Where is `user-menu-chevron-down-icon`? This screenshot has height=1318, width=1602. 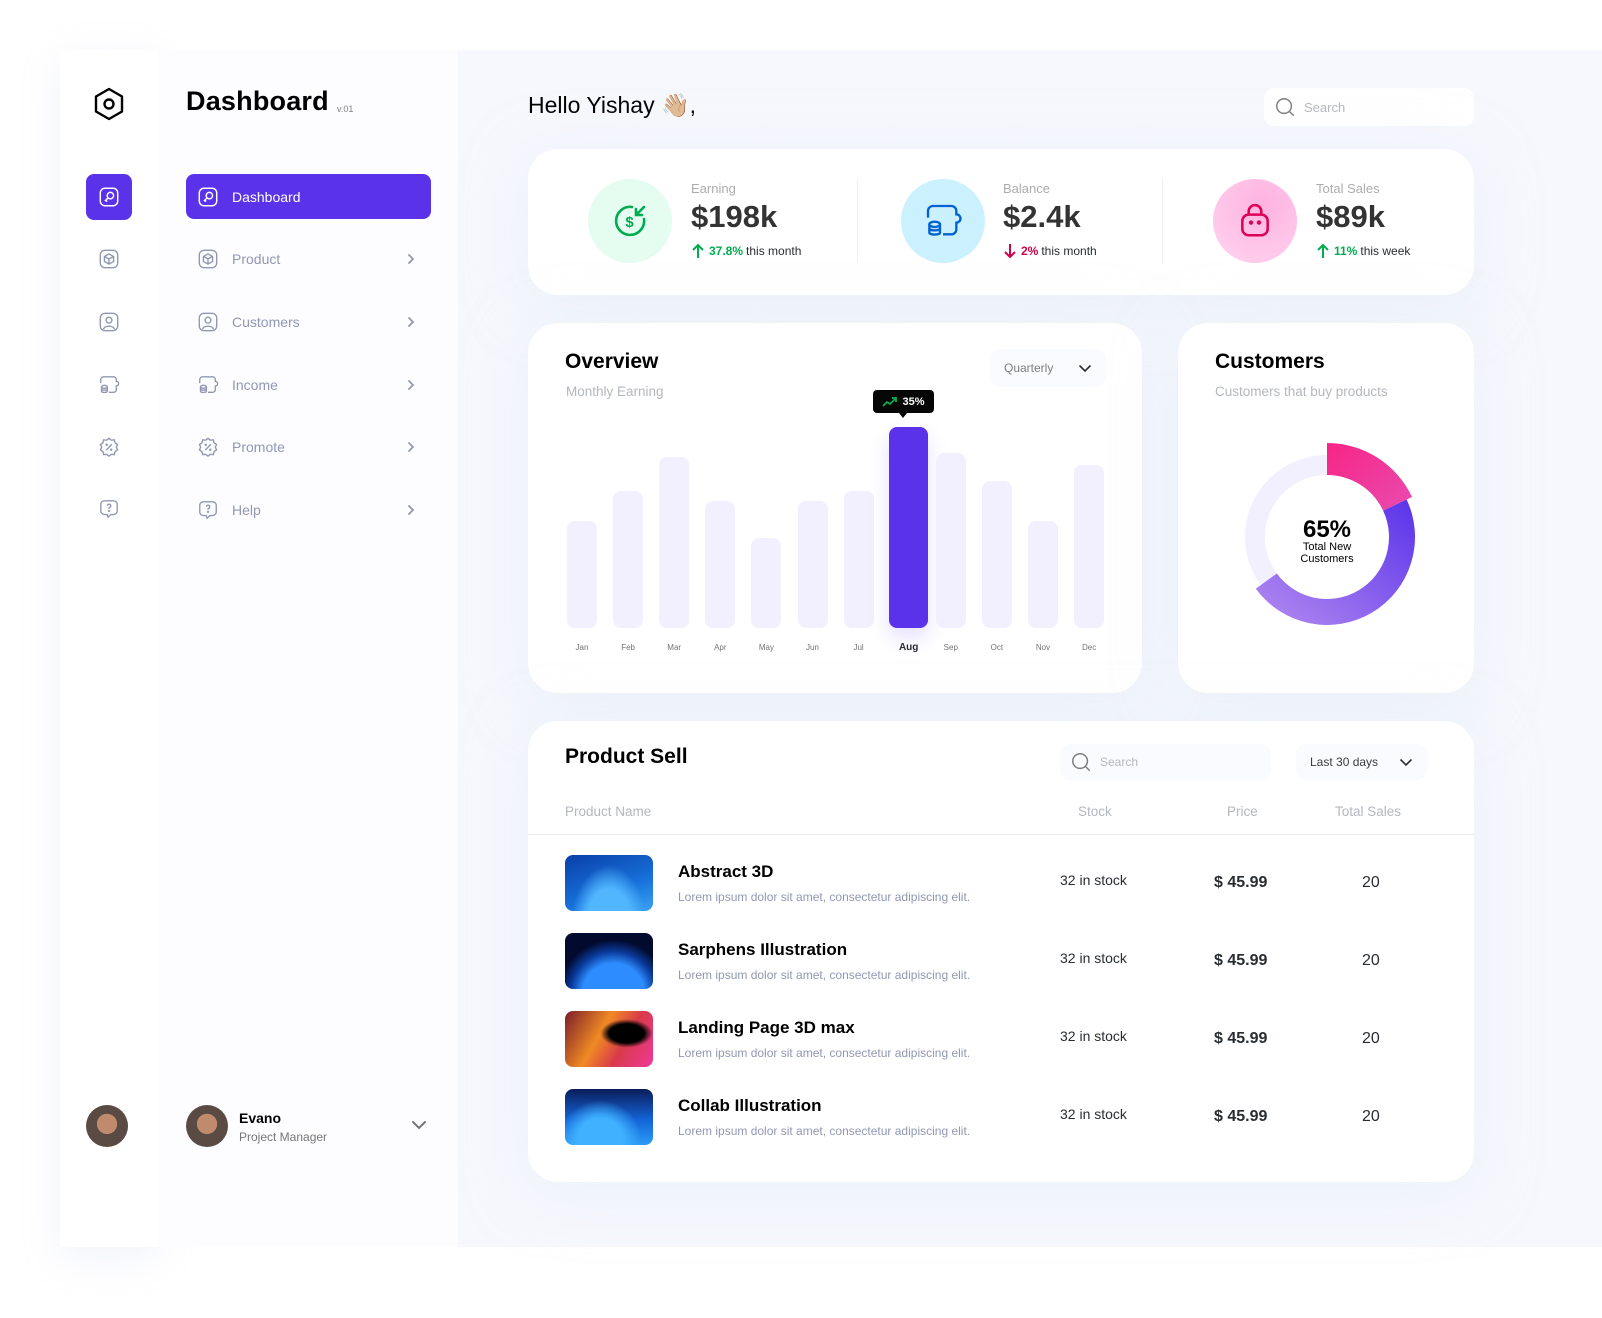 user-menu-chevron-down-icon is located at coordinates (419, 1127).